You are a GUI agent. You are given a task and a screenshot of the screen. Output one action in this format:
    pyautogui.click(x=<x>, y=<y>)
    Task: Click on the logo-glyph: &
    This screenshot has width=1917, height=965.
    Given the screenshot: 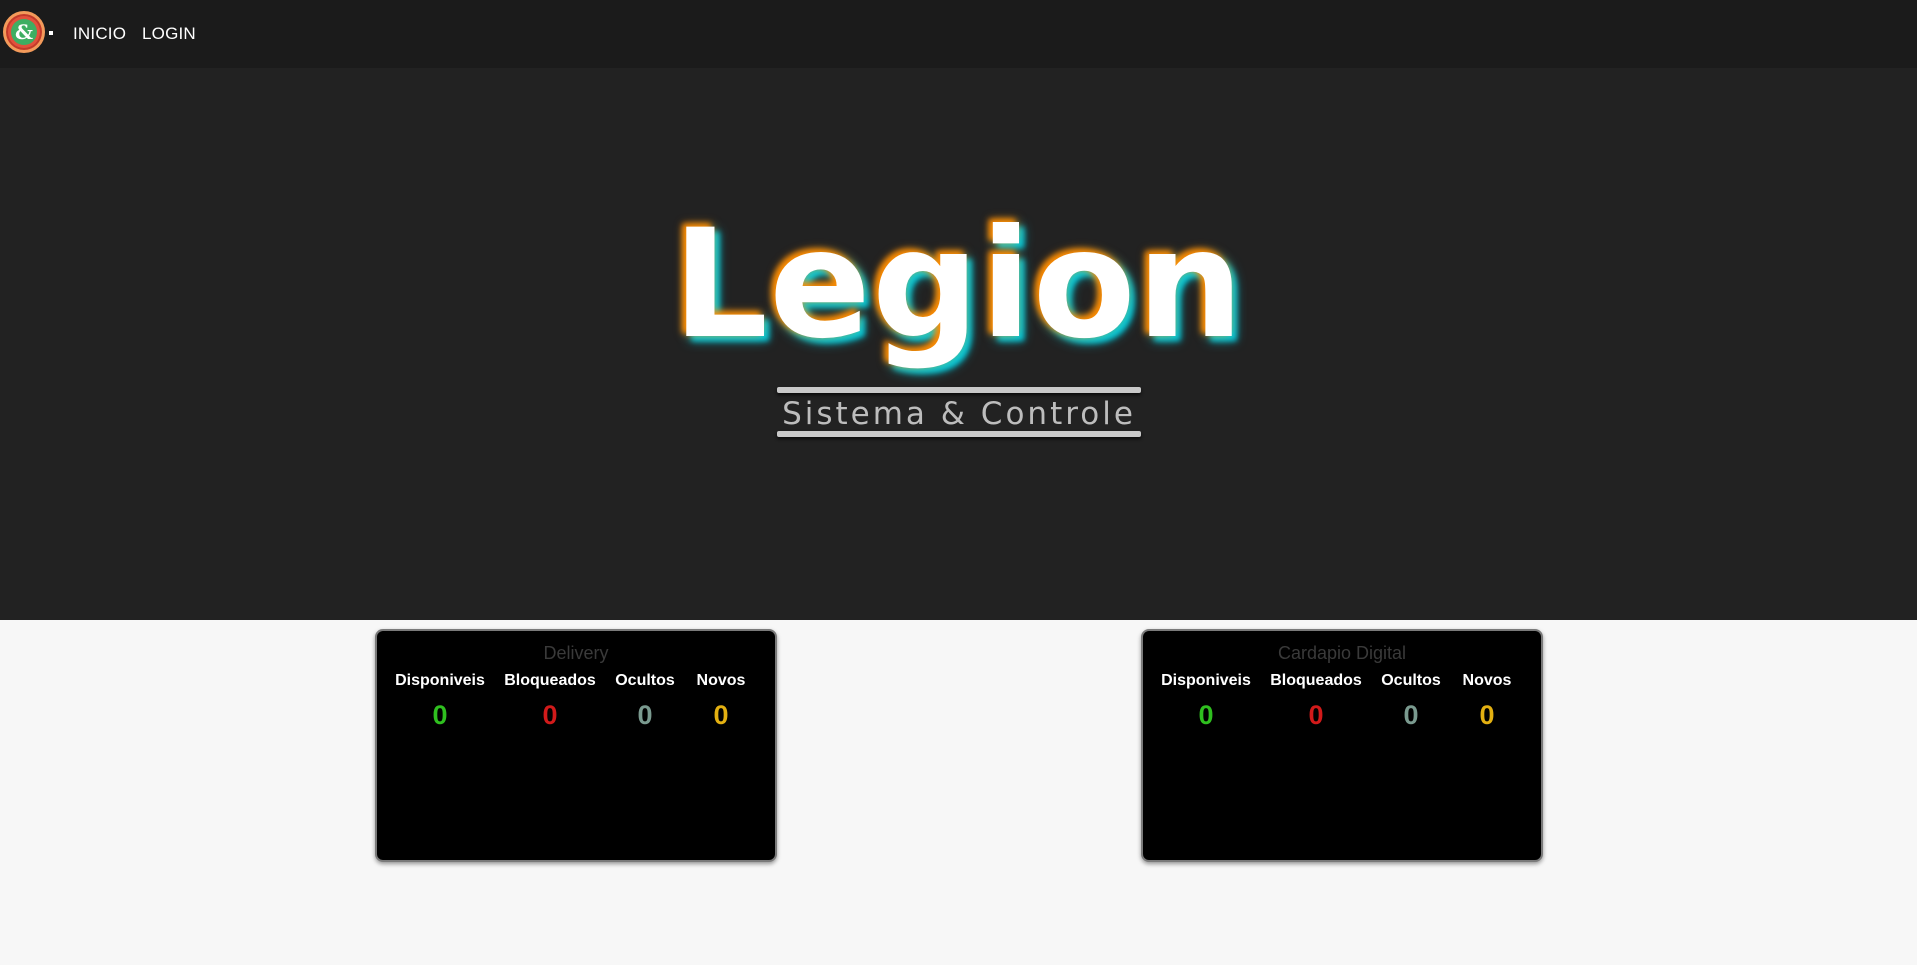 What is the action you would take?
    pyautogui.click(x=24, y=32)
    